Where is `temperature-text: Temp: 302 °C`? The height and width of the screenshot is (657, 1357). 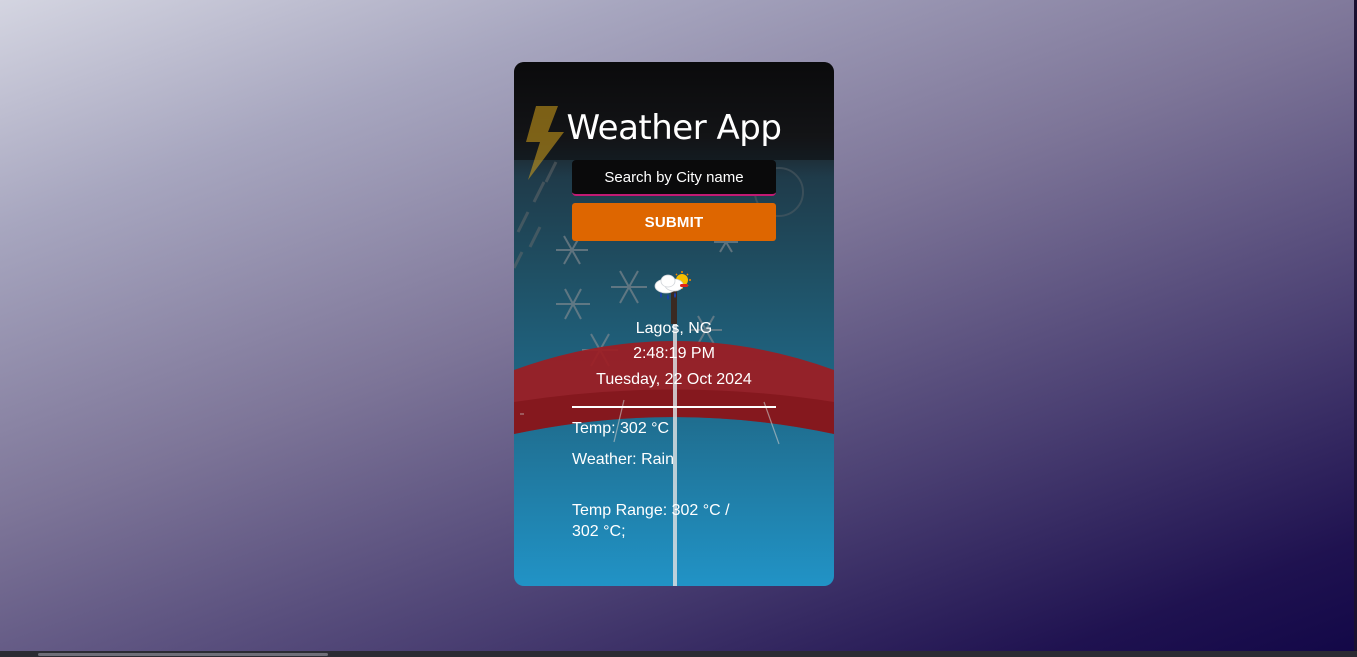 temperature-text: Temp: 302 °C is located at coordinates (621, 428).